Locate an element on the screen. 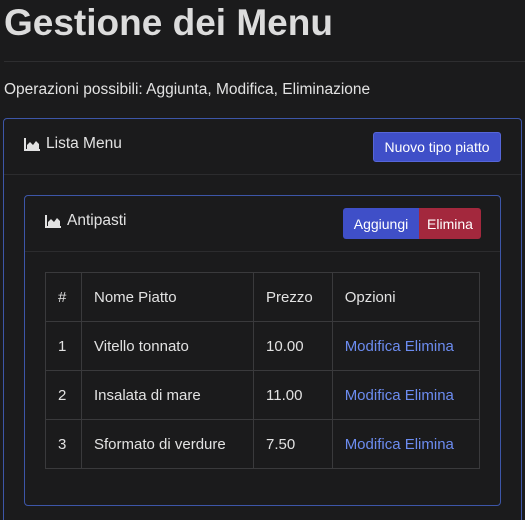  table-header-row: # Nome Piatto Prezzo Opzioni is located at coordinates (263, 297).